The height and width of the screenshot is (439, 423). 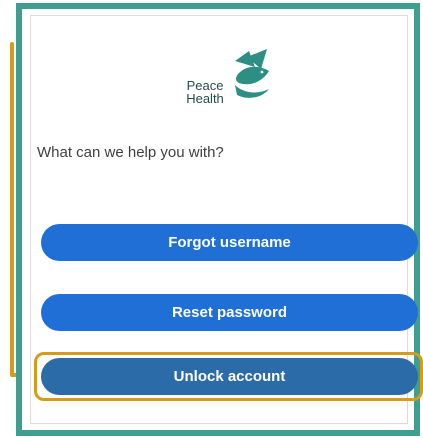 I want to click on peacehealth-logo: Peace Health, so click(x=225, y=81).